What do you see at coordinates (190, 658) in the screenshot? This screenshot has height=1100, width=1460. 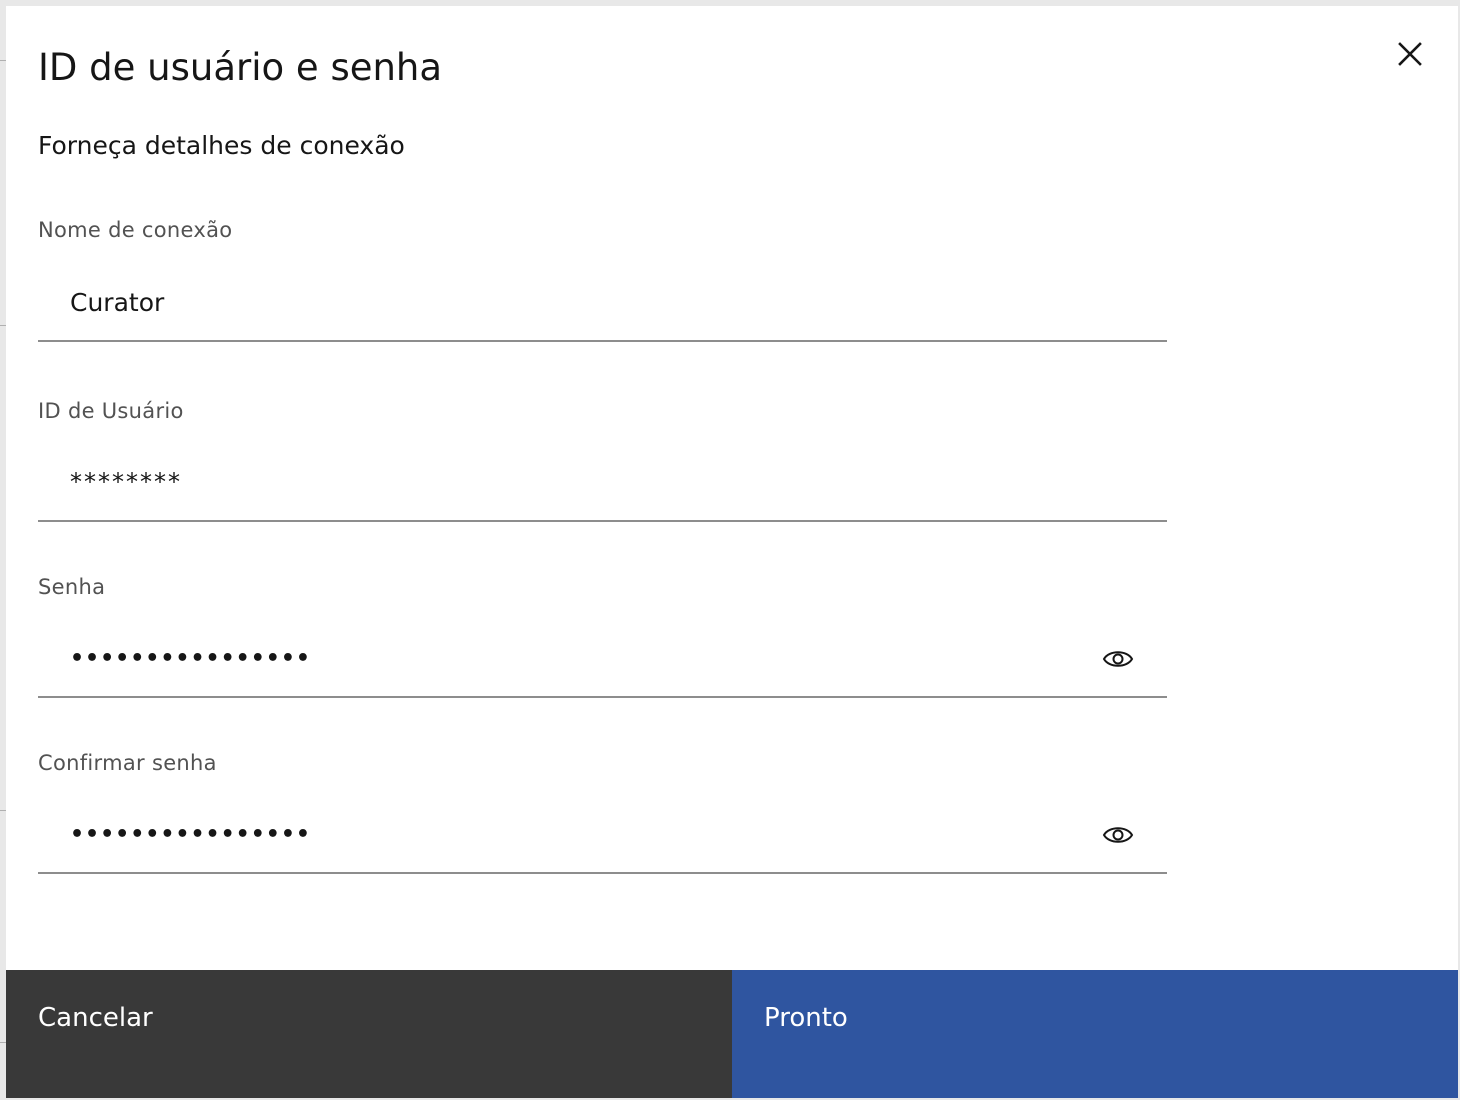 I see `password-value: ••••••••••••••••` at bounding box center [190, 658].